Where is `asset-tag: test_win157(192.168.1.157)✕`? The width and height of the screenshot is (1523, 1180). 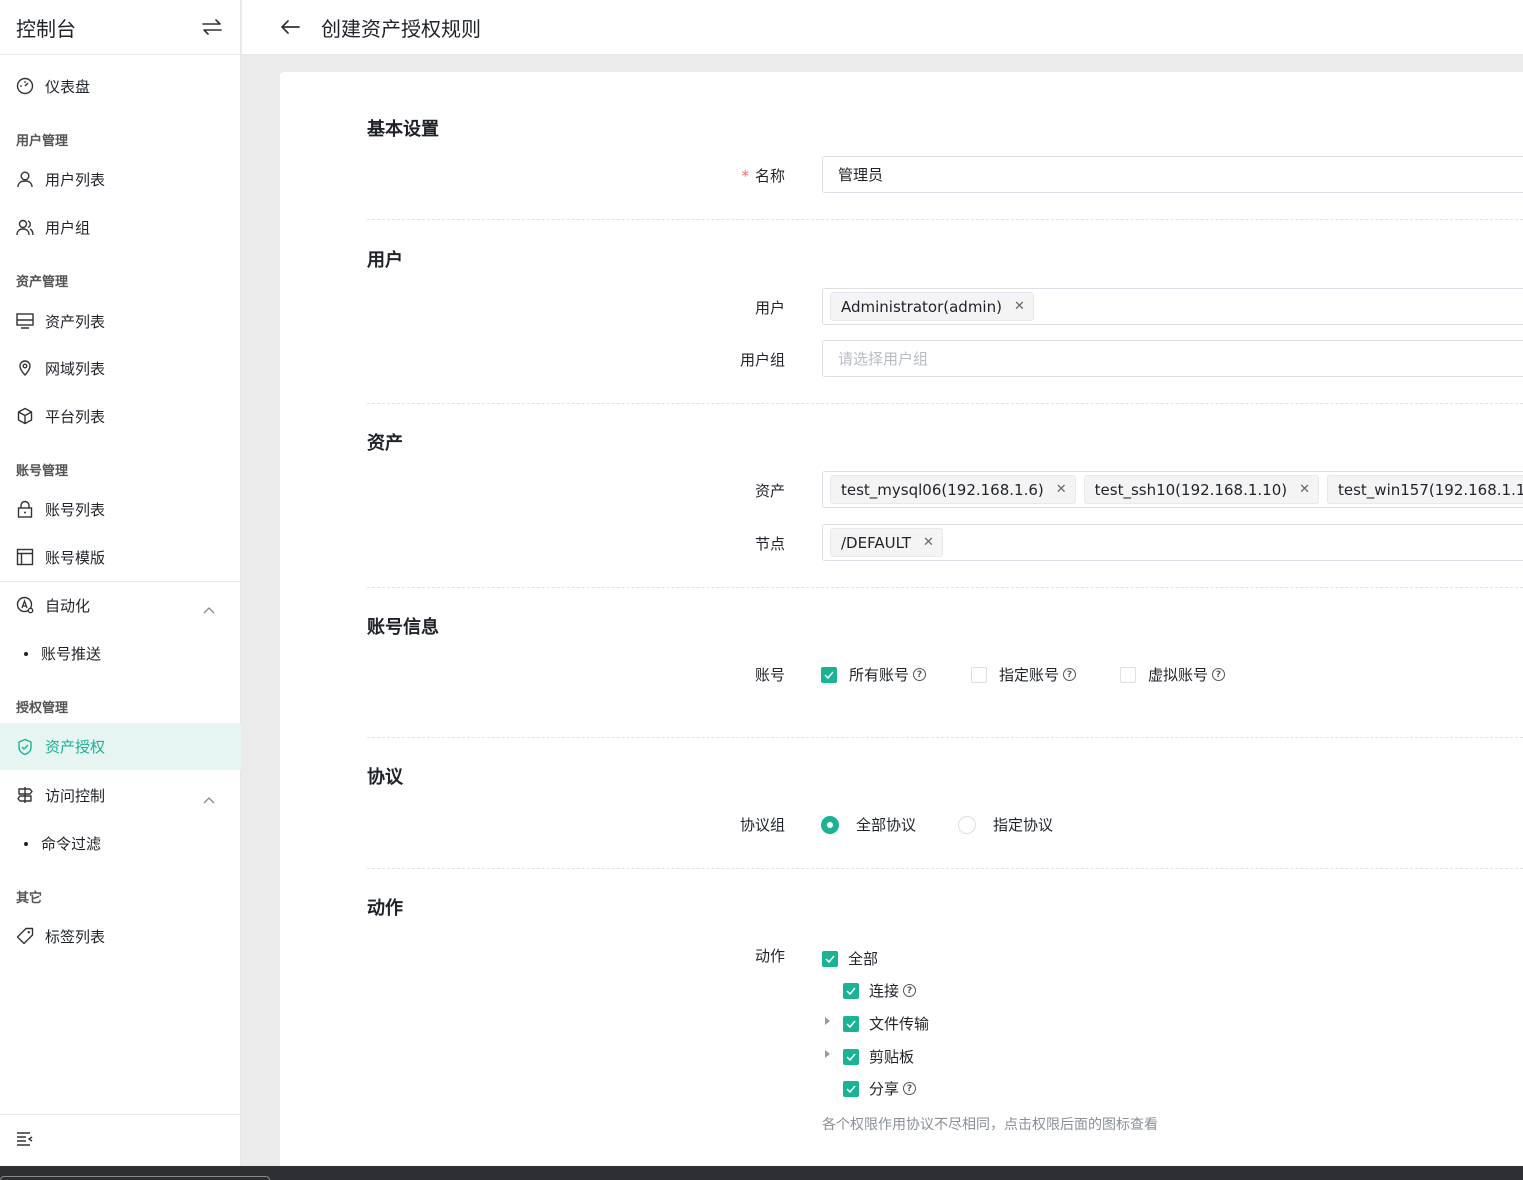 asset-tag: test_win157(192.168.1.157)✕ is located at coordinates (1425, 489).